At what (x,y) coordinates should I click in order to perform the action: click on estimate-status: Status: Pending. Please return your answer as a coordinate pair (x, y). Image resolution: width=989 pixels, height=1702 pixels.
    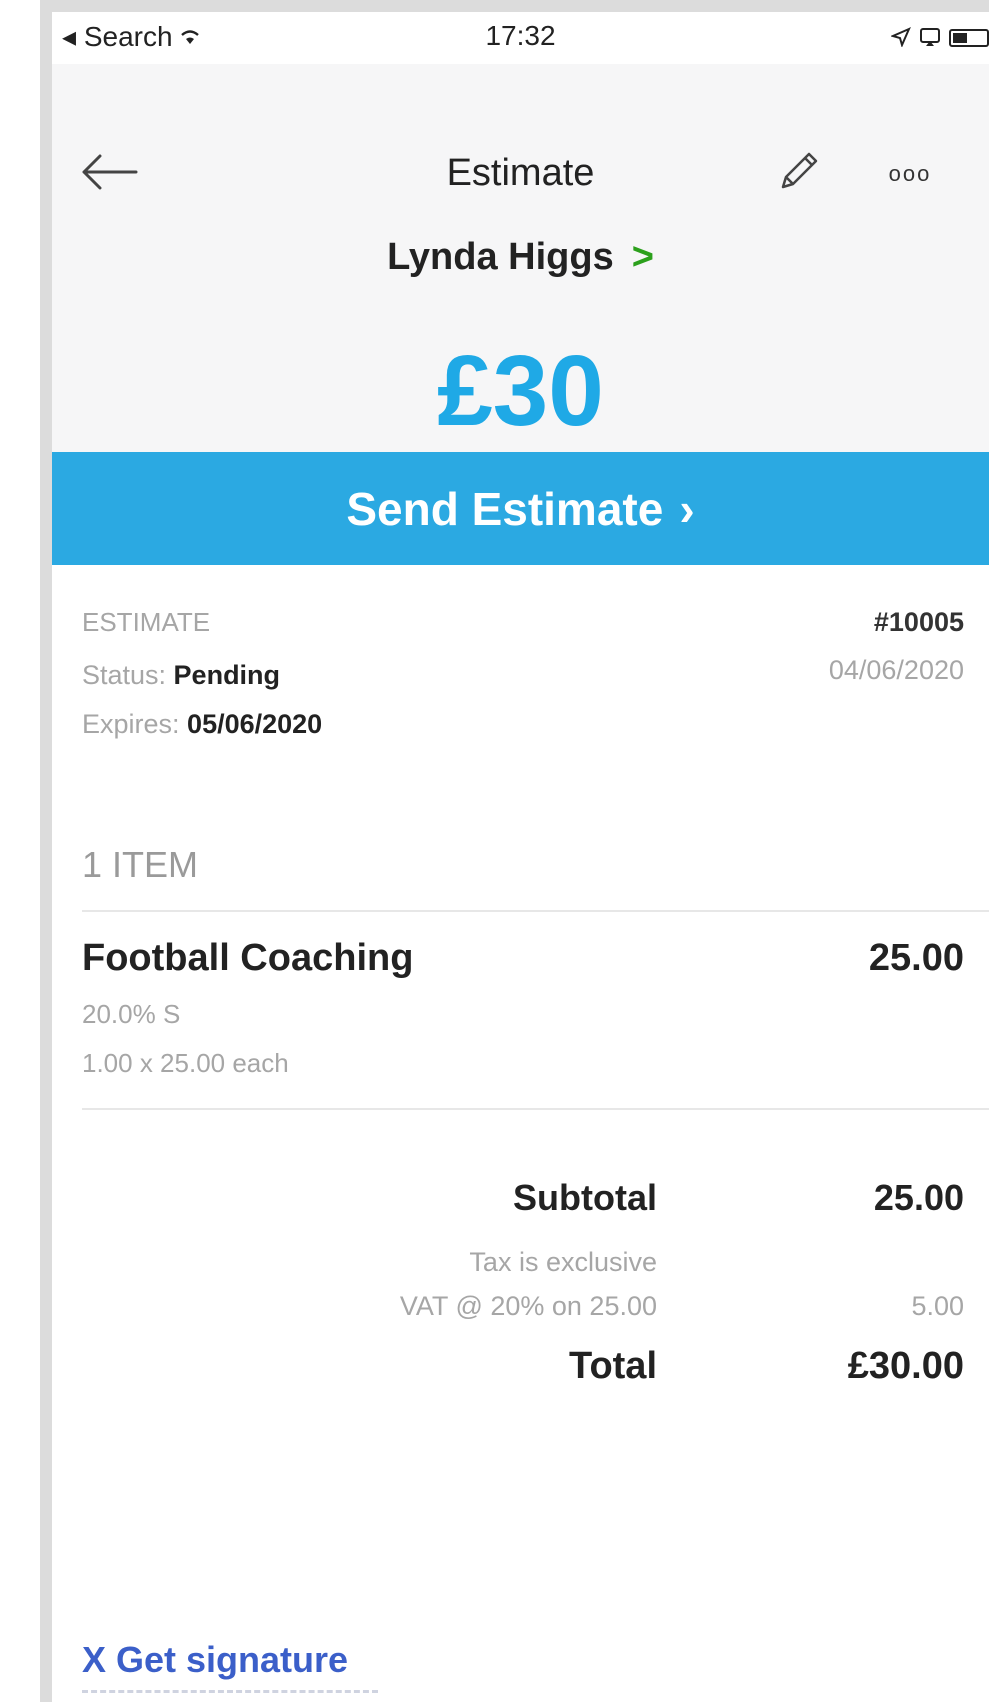
    Looking at the image, I should click on (181, 675).